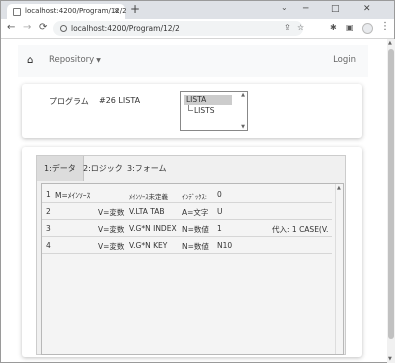 This screenshot has height=363, width=395. I want to click on cell-size: 0, so click(219, 194).